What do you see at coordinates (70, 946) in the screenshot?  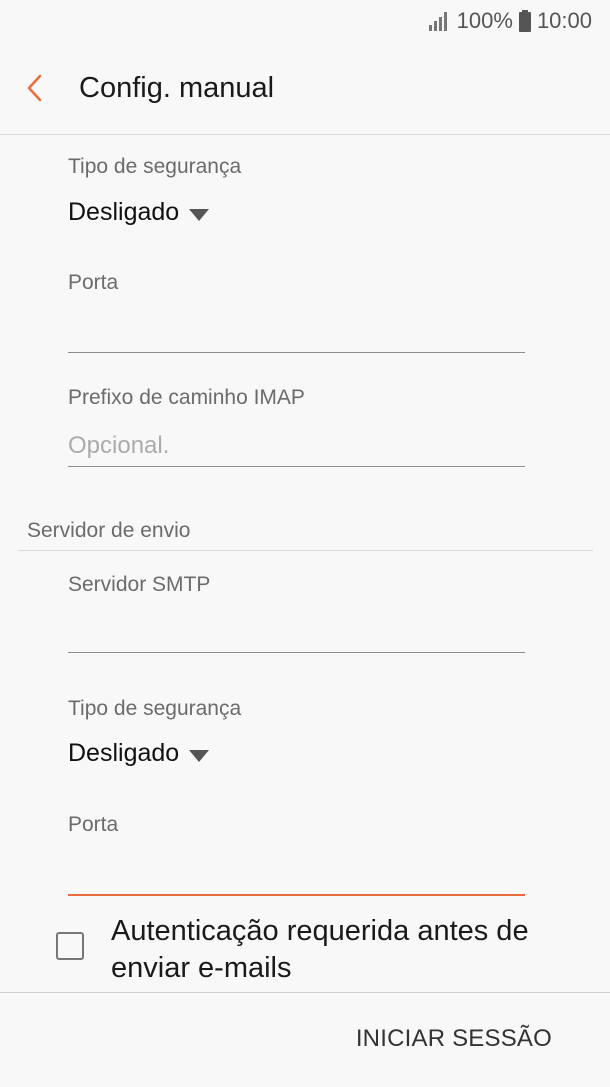 I see `auth-required-checkbox` at bounding box center [70, 946].